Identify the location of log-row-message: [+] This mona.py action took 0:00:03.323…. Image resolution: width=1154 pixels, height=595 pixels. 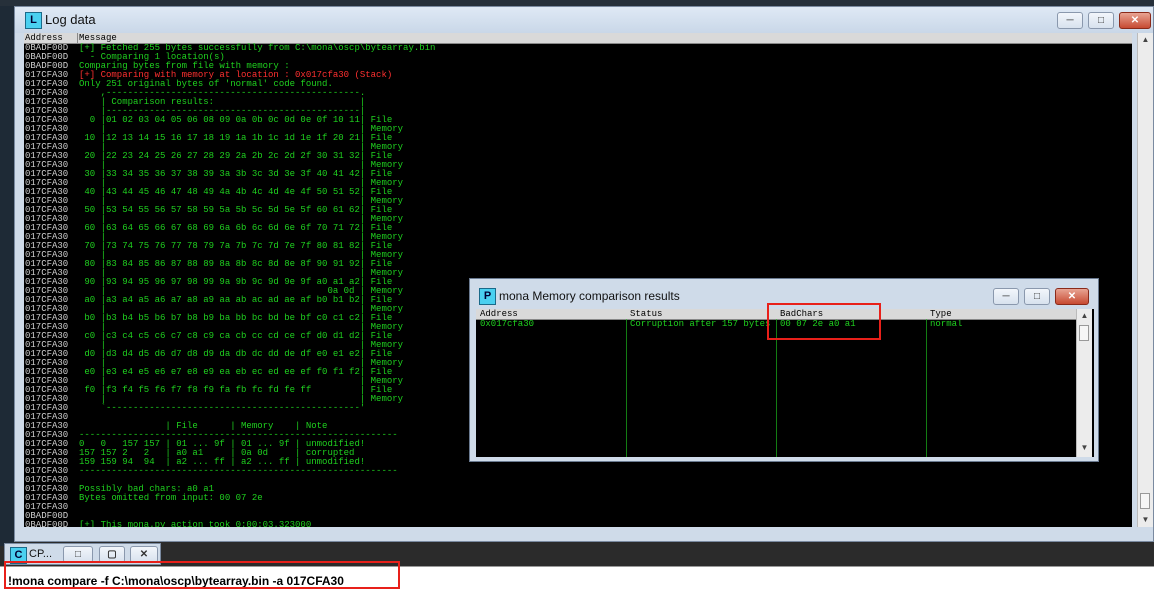
(195, 524).